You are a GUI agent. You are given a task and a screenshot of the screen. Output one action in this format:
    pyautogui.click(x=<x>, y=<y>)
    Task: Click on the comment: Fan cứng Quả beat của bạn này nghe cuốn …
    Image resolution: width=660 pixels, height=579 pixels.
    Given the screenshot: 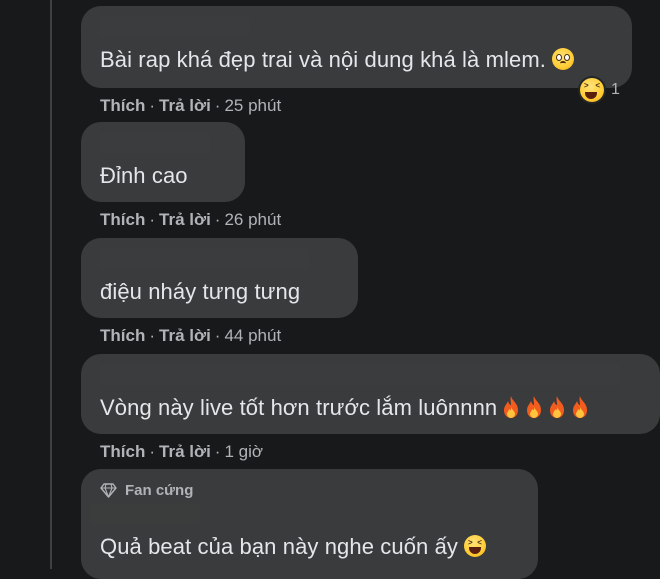 What is the action you would take?
    pyautogui.click(x=309, y=524)
    